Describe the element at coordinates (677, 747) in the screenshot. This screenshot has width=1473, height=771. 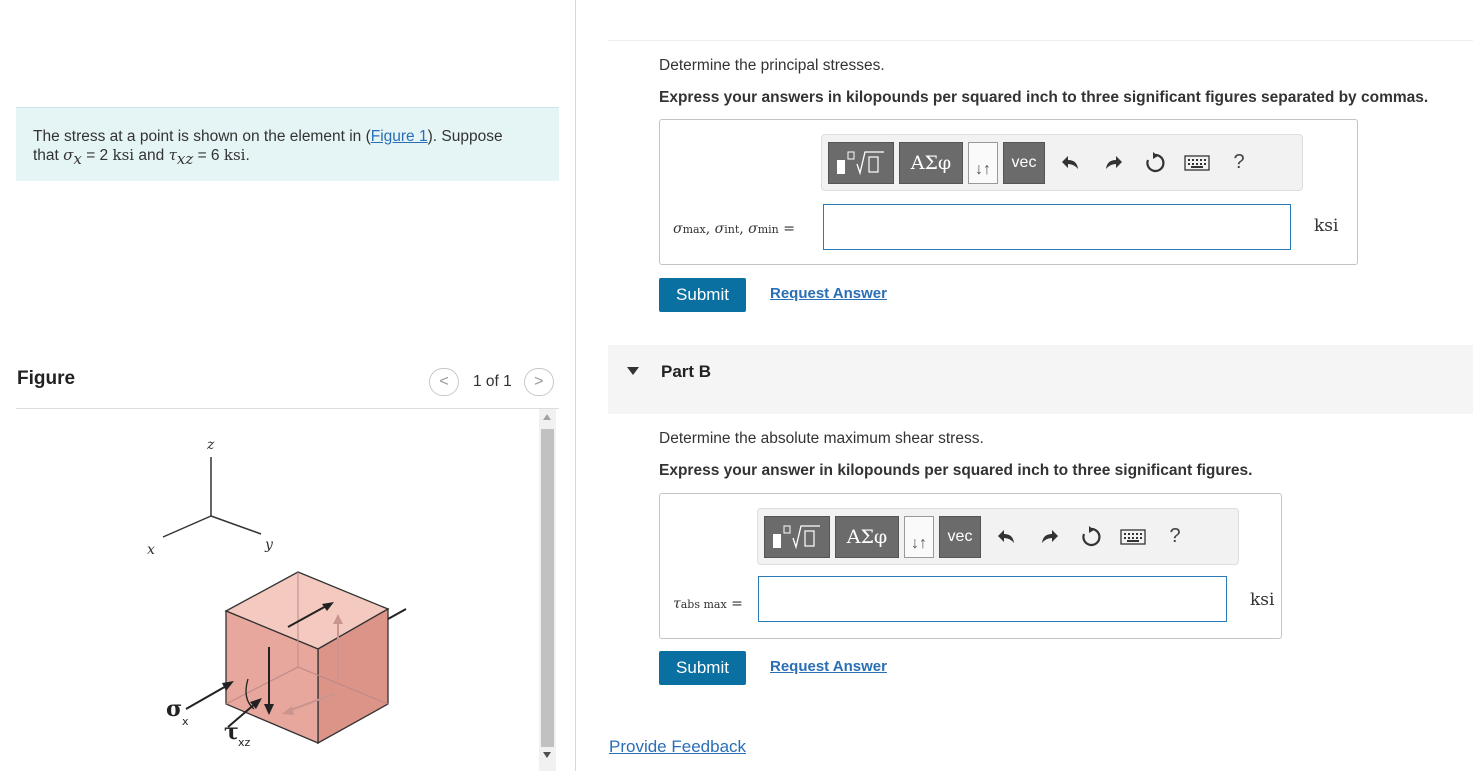
I see `provide-feedback-link: Provide Feedback` at that location.